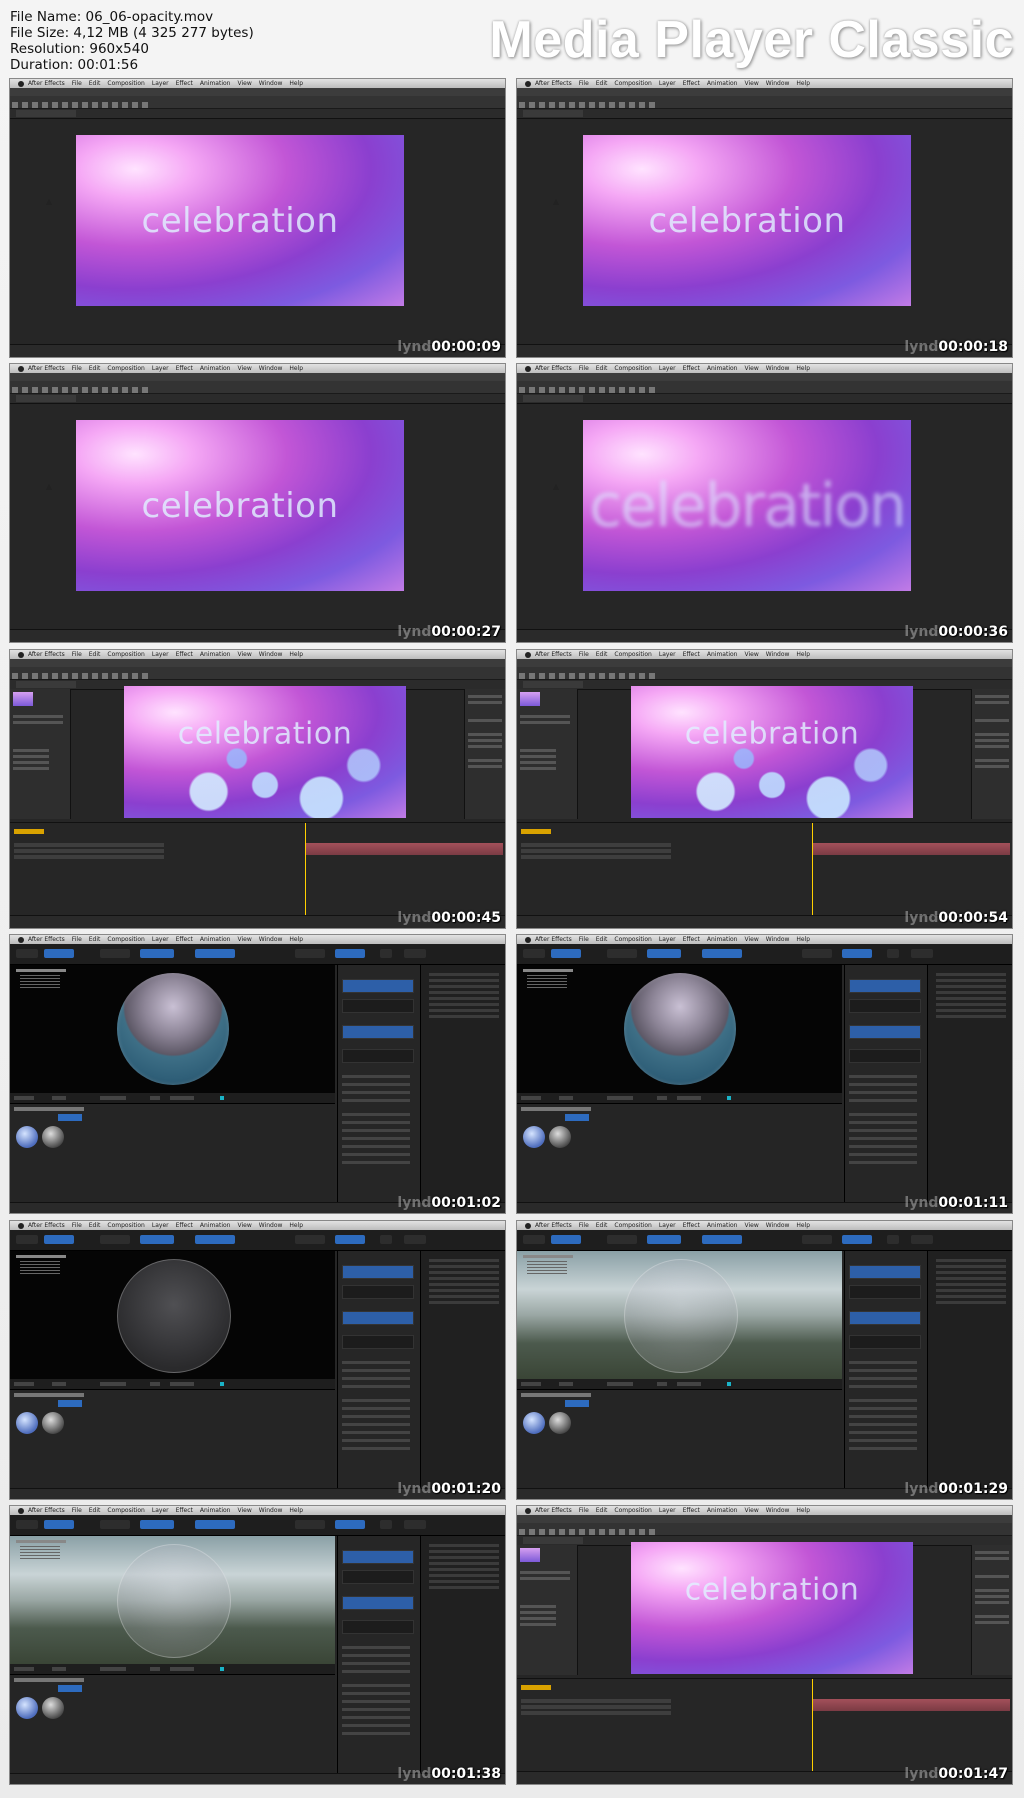  What do you see at coordinates (31, 762) in the screenshot?
I see `project-item` at bounding box center [31, 762].